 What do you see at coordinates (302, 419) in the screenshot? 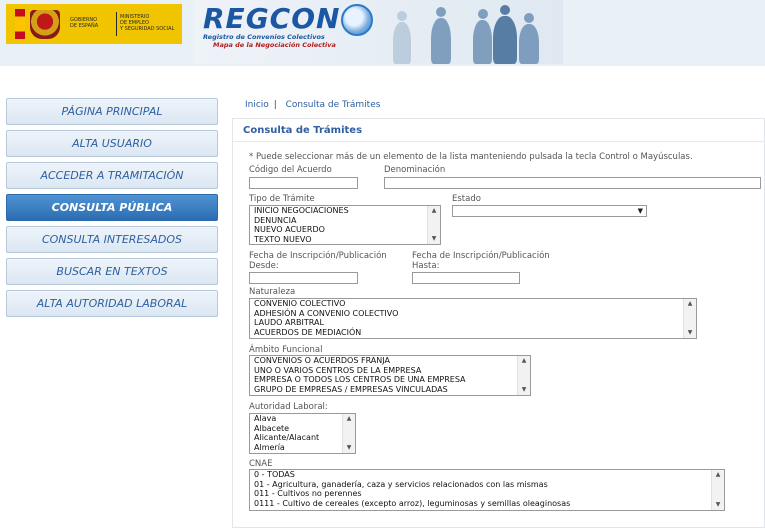
I see `list-option: Alava` at bounding box center [302, 419].